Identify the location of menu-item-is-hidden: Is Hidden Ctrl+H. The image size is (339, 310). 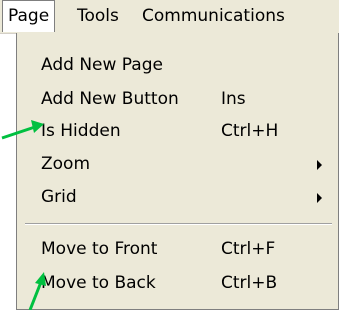
(177, 131).